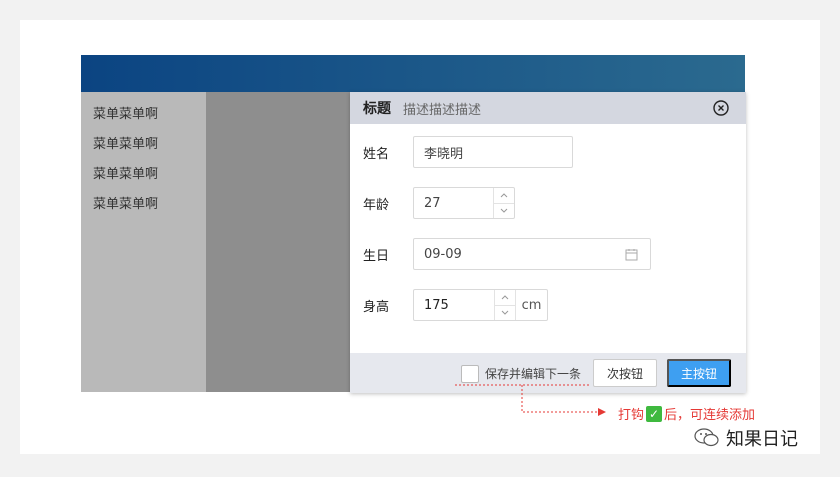 Image resolution: width=840 pixels, height=477 pixels. What do you see at coordinates (706, 437) in the screenshot?
I see `wechat-icon` at bounding box center [706, 437].